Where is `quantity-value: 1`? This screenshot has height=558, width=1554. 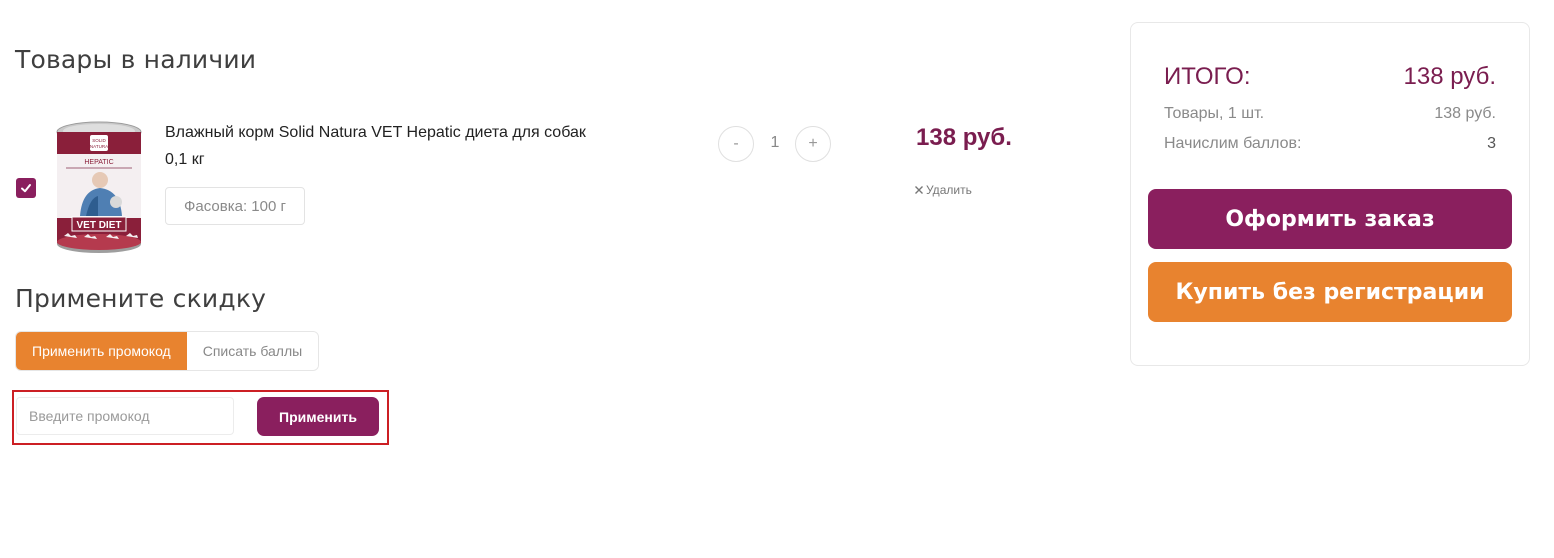 quantity-value: 1 is located at coordinates (775, 142).